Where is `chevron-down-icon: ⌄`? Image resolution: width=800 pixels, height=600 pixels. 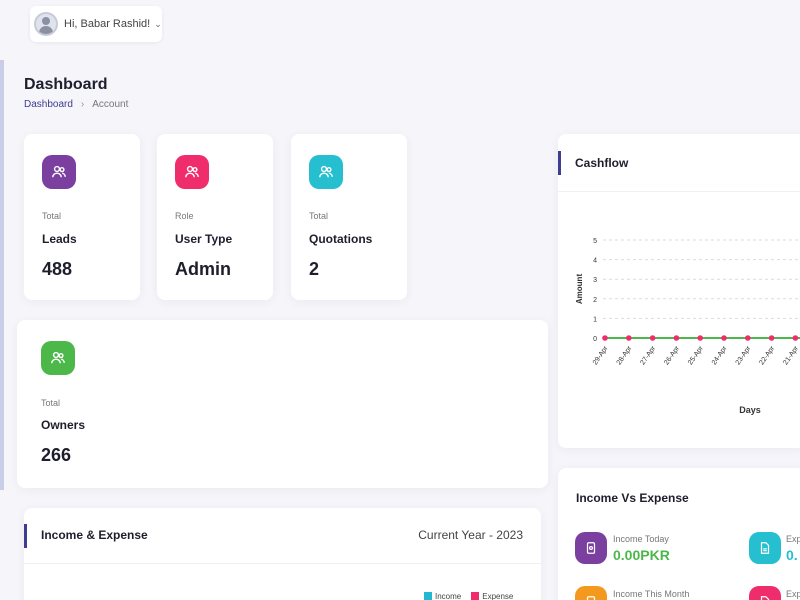 chevron-down-icon: ⌄ is located at coordinates (158, 23).